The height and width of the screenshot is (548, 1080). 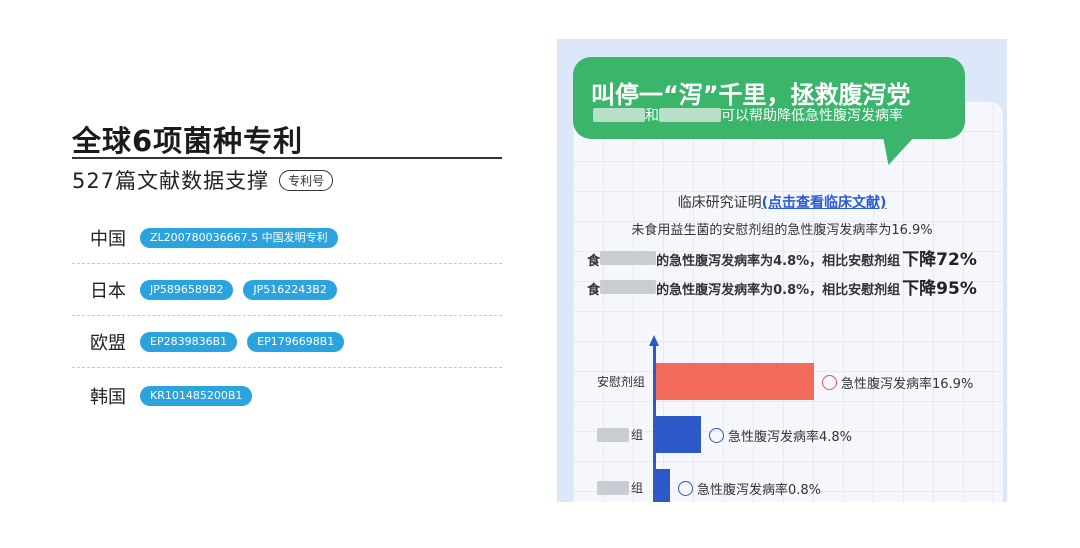 I want to click on title-divider, so click(x=287, y=158).